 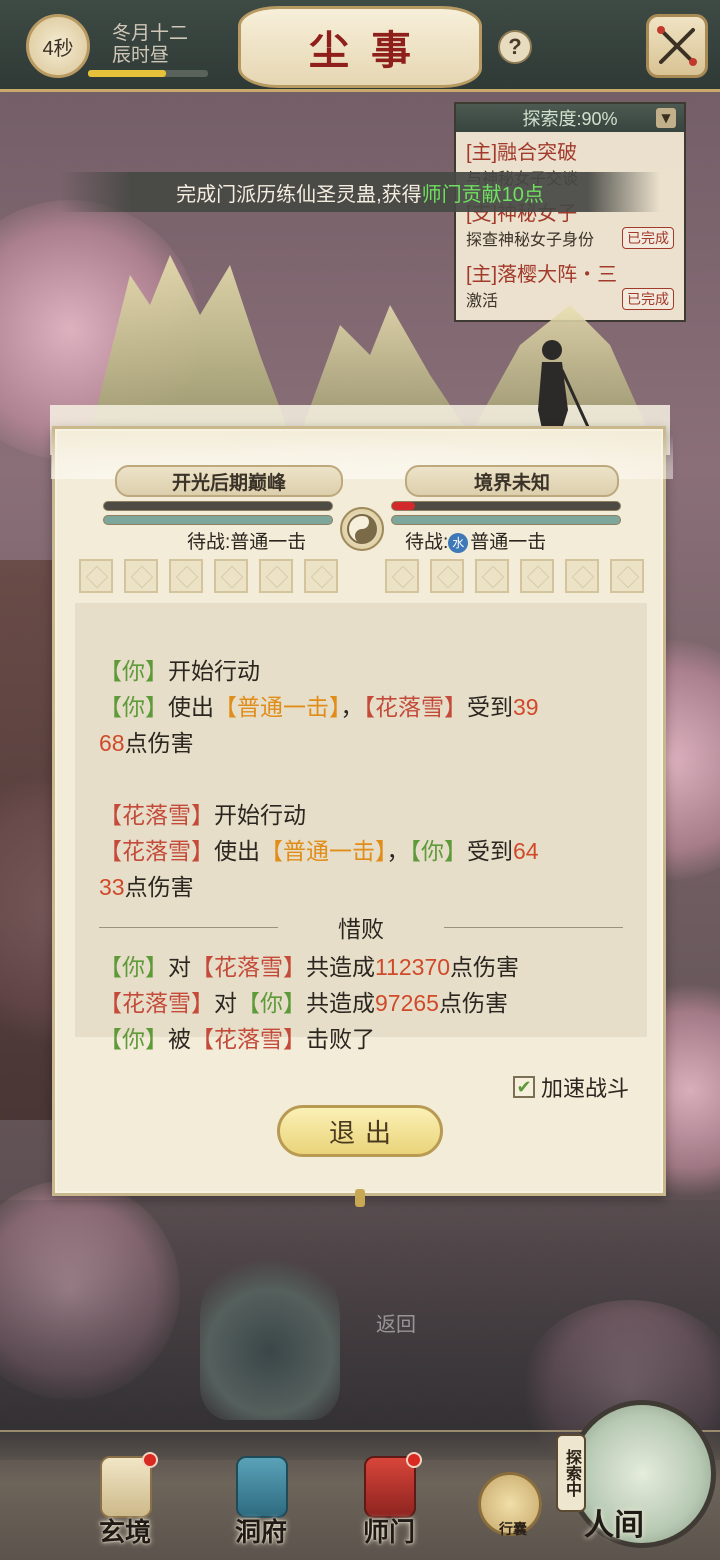 I want to click on notice-highlight: 师门贡献10点, so click(x=482, y=194).